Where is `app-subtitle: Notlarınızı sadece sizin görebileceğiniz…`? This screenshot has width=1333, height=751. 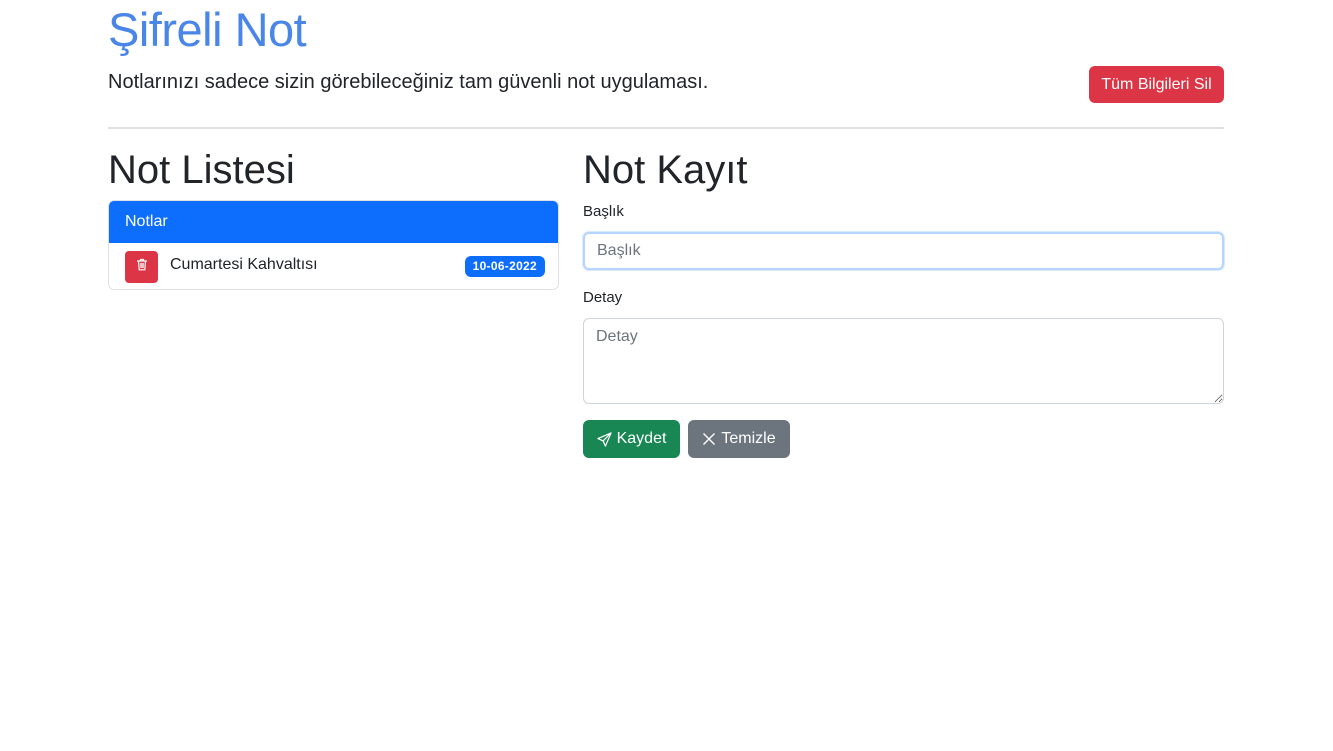 app-subtitle: Notlarınızı sadece sizin görebileceğiniz… is located at coordinates (408, 82).